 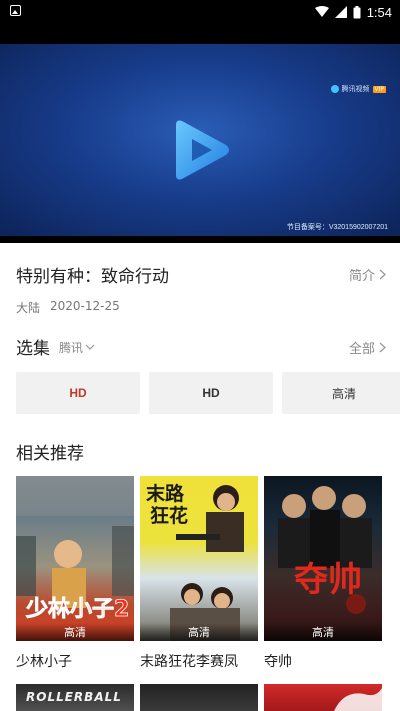 I want to click on logo-text: 腾讯视频, so click(x=355, y=89).